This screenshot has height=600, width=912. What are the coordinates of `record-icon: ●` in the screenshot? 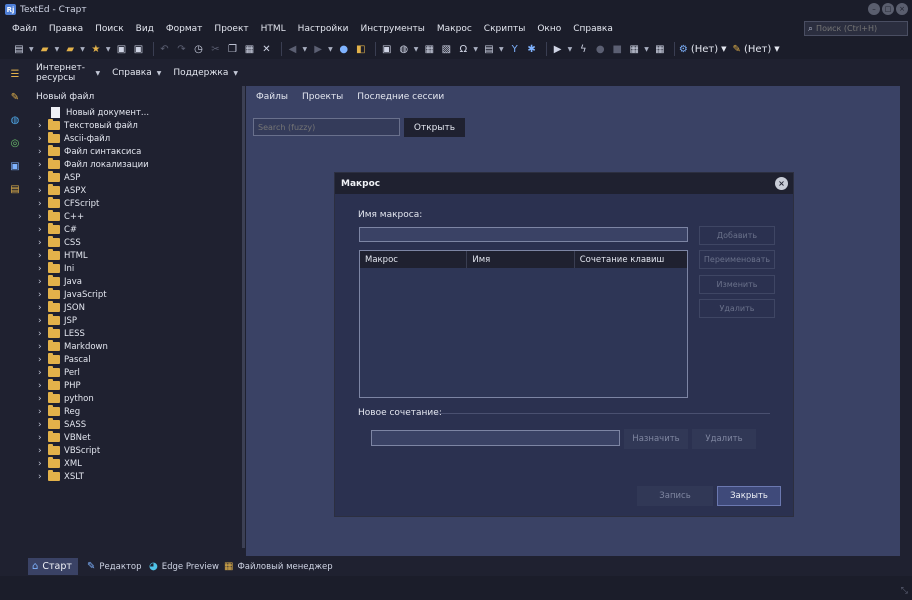 It's located at (600, 49).